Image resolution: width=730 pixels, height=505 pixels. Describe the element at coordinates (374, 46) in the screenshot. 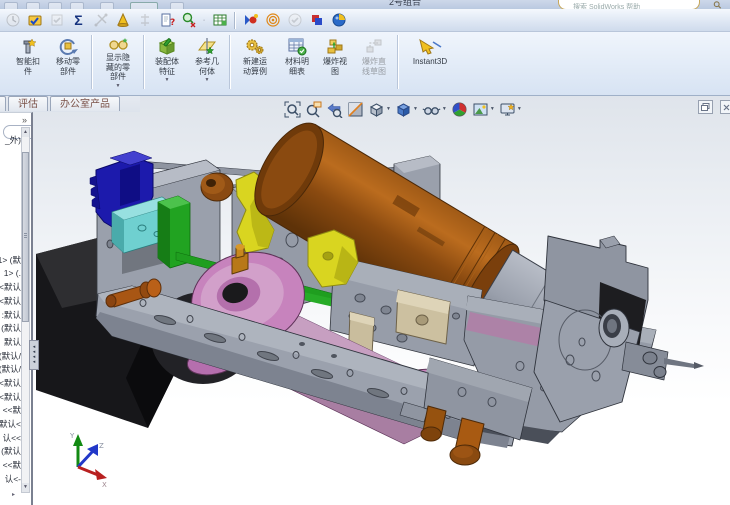

I see `explode-line-sketch-icon` at that location.